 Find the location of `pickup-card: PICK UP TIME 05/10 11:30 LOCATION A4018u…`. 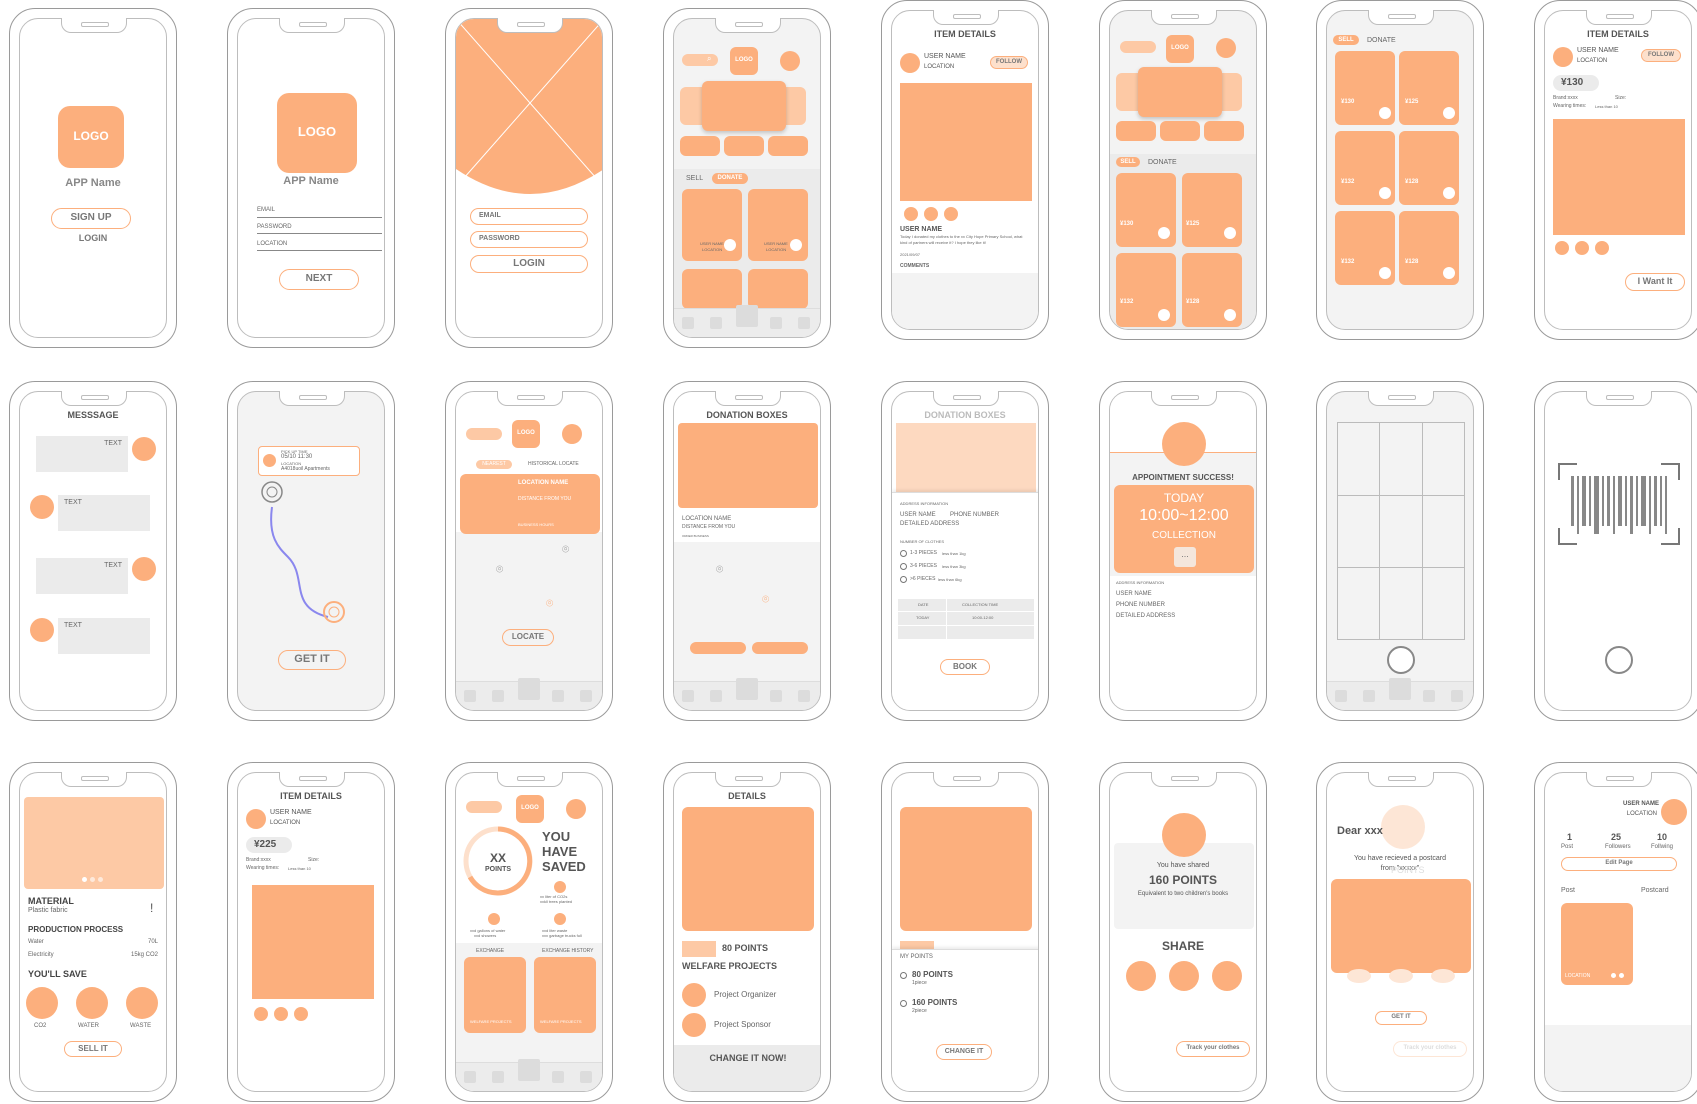

pickup-card: PICK UP TIME 05/10 11:30 LOCATION A4018u… is located at coordinates (309, 461).